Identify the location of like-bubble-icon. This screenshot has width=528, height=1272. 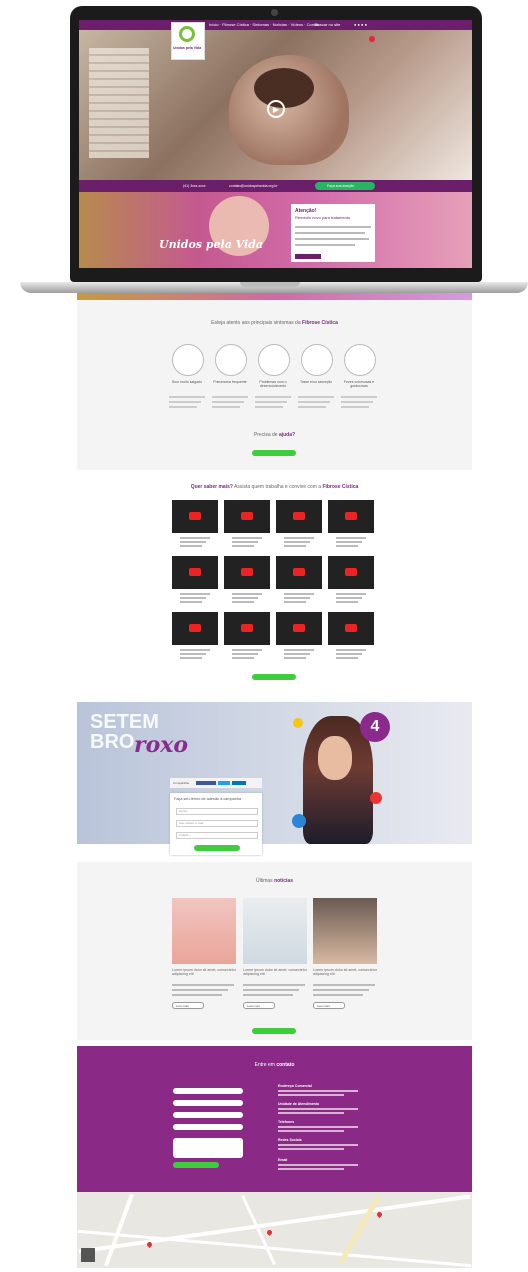
(299, 821).